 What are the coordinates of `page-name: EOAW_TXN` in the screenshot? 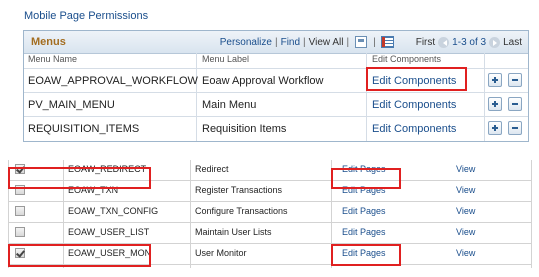 It's located at (93, 190).